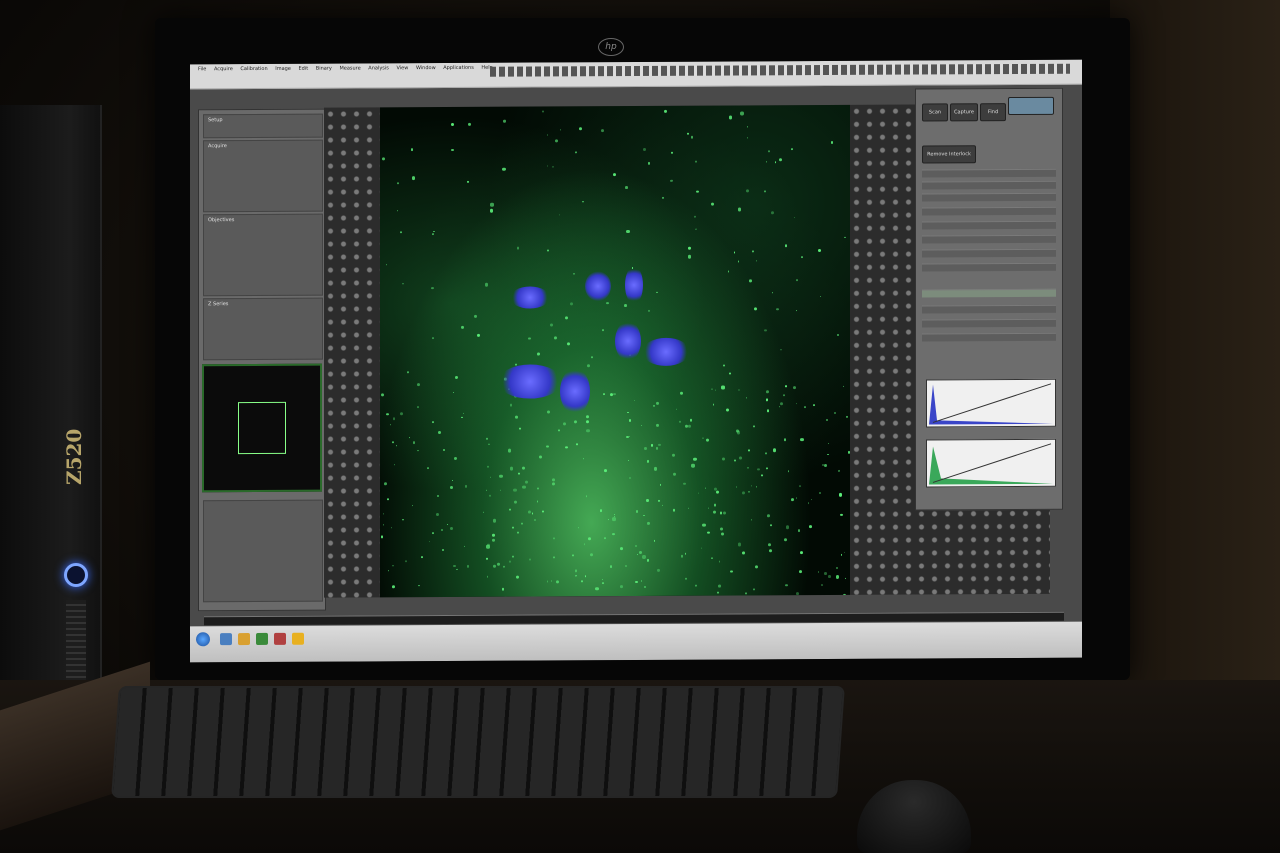 The image size is (1280, 853). I want to click on find-button: Find, so click(993, 112).